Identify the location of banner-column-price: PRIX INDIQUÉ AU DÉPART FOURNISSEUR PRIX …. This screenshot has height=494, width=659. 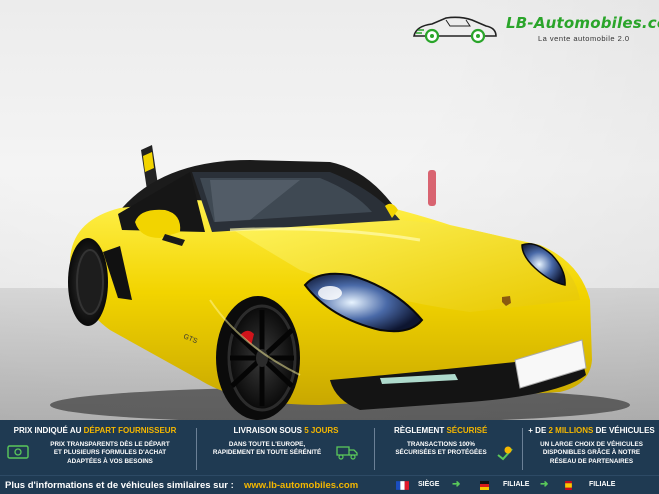
(95, 447).